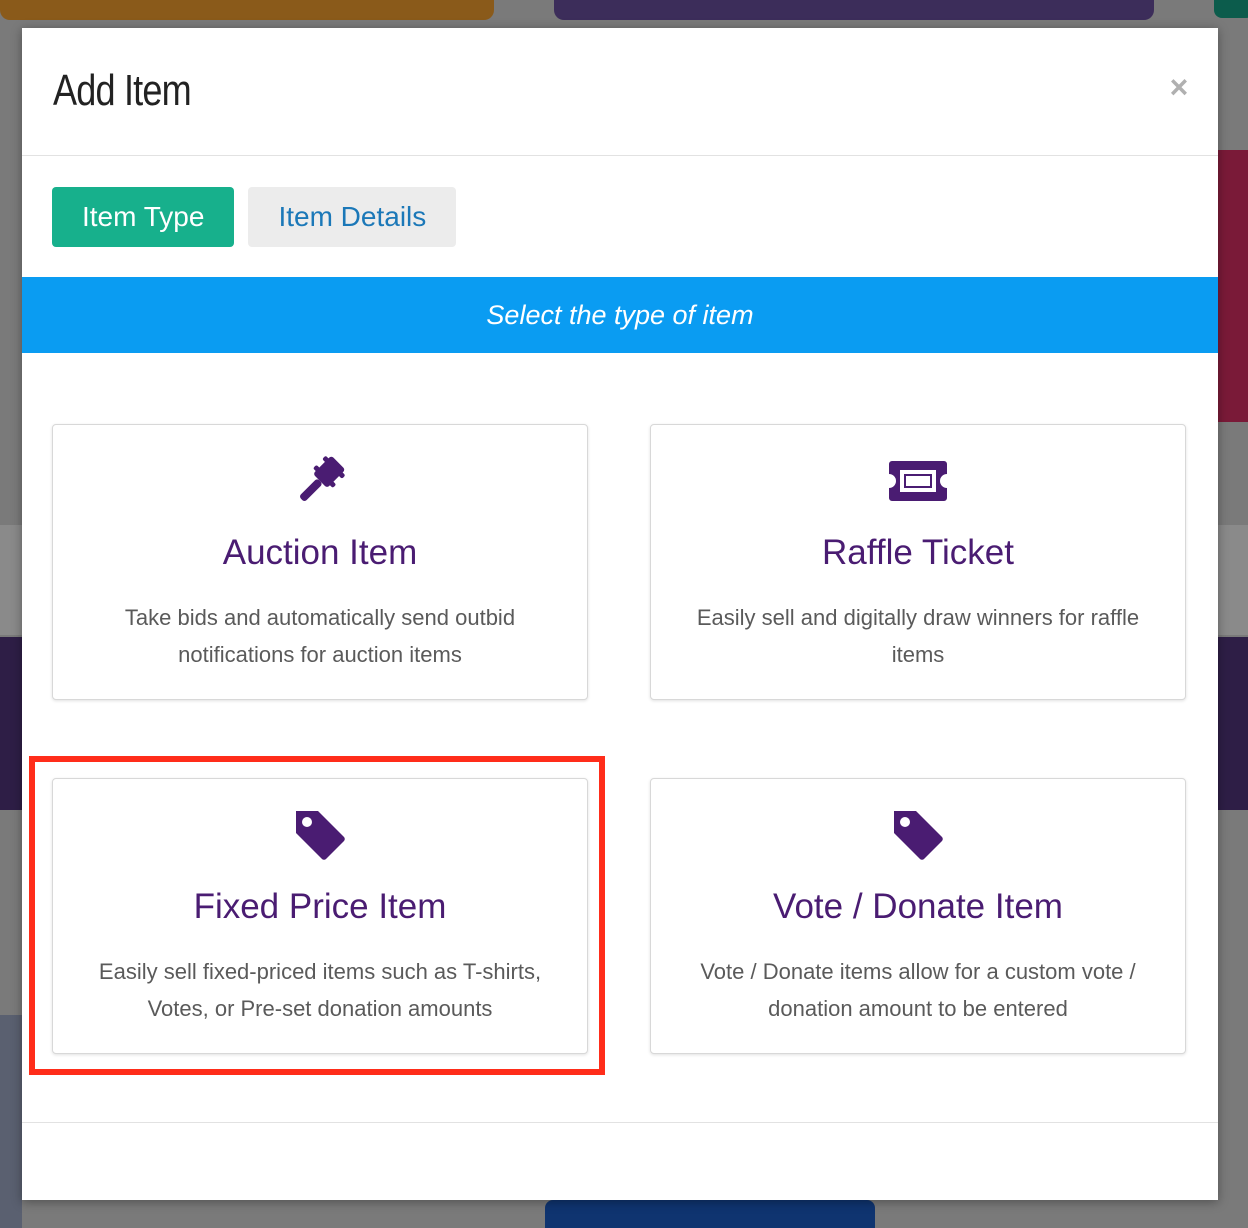  What do you see at coordinates (122, 90) in the screenshot?
I see `modal-title: Add Item` at bounding box center [122, 90].